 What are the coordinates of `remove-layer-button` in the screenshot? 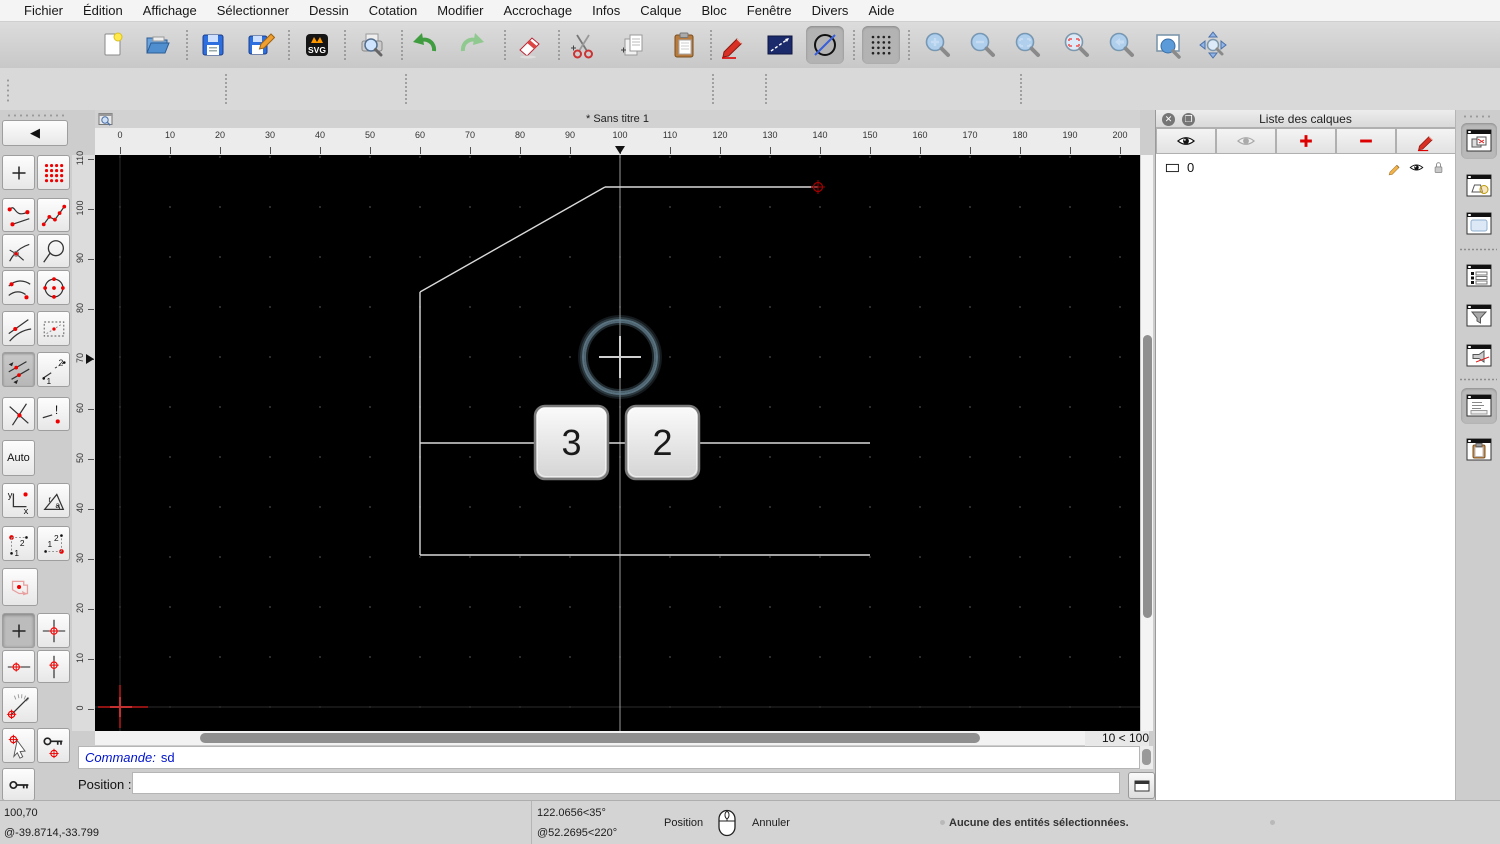 It's located at (1366, 141).